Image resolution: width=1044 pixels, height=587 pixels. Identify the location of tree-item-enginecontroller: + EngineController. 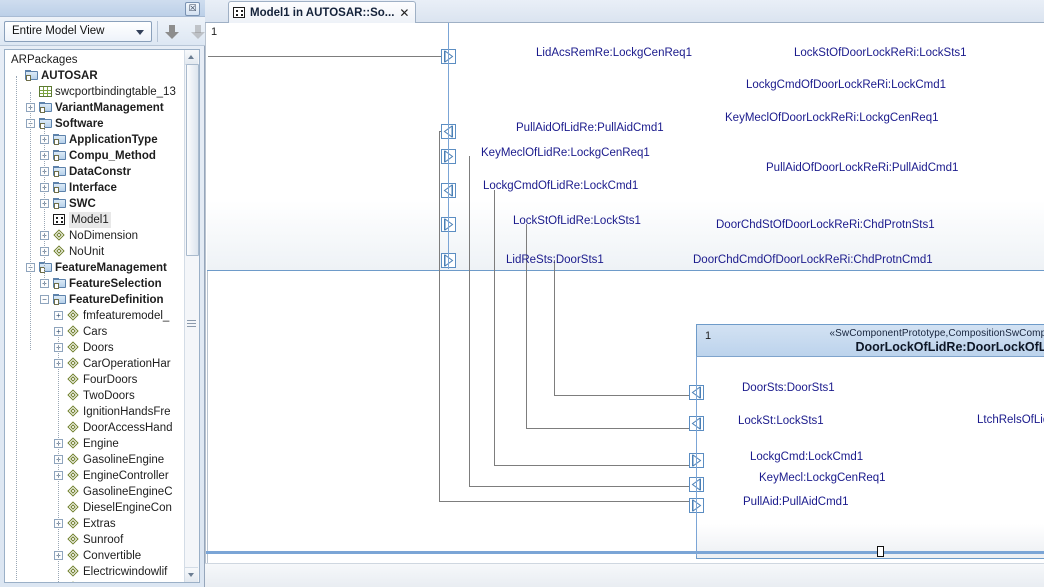
(95, 476).